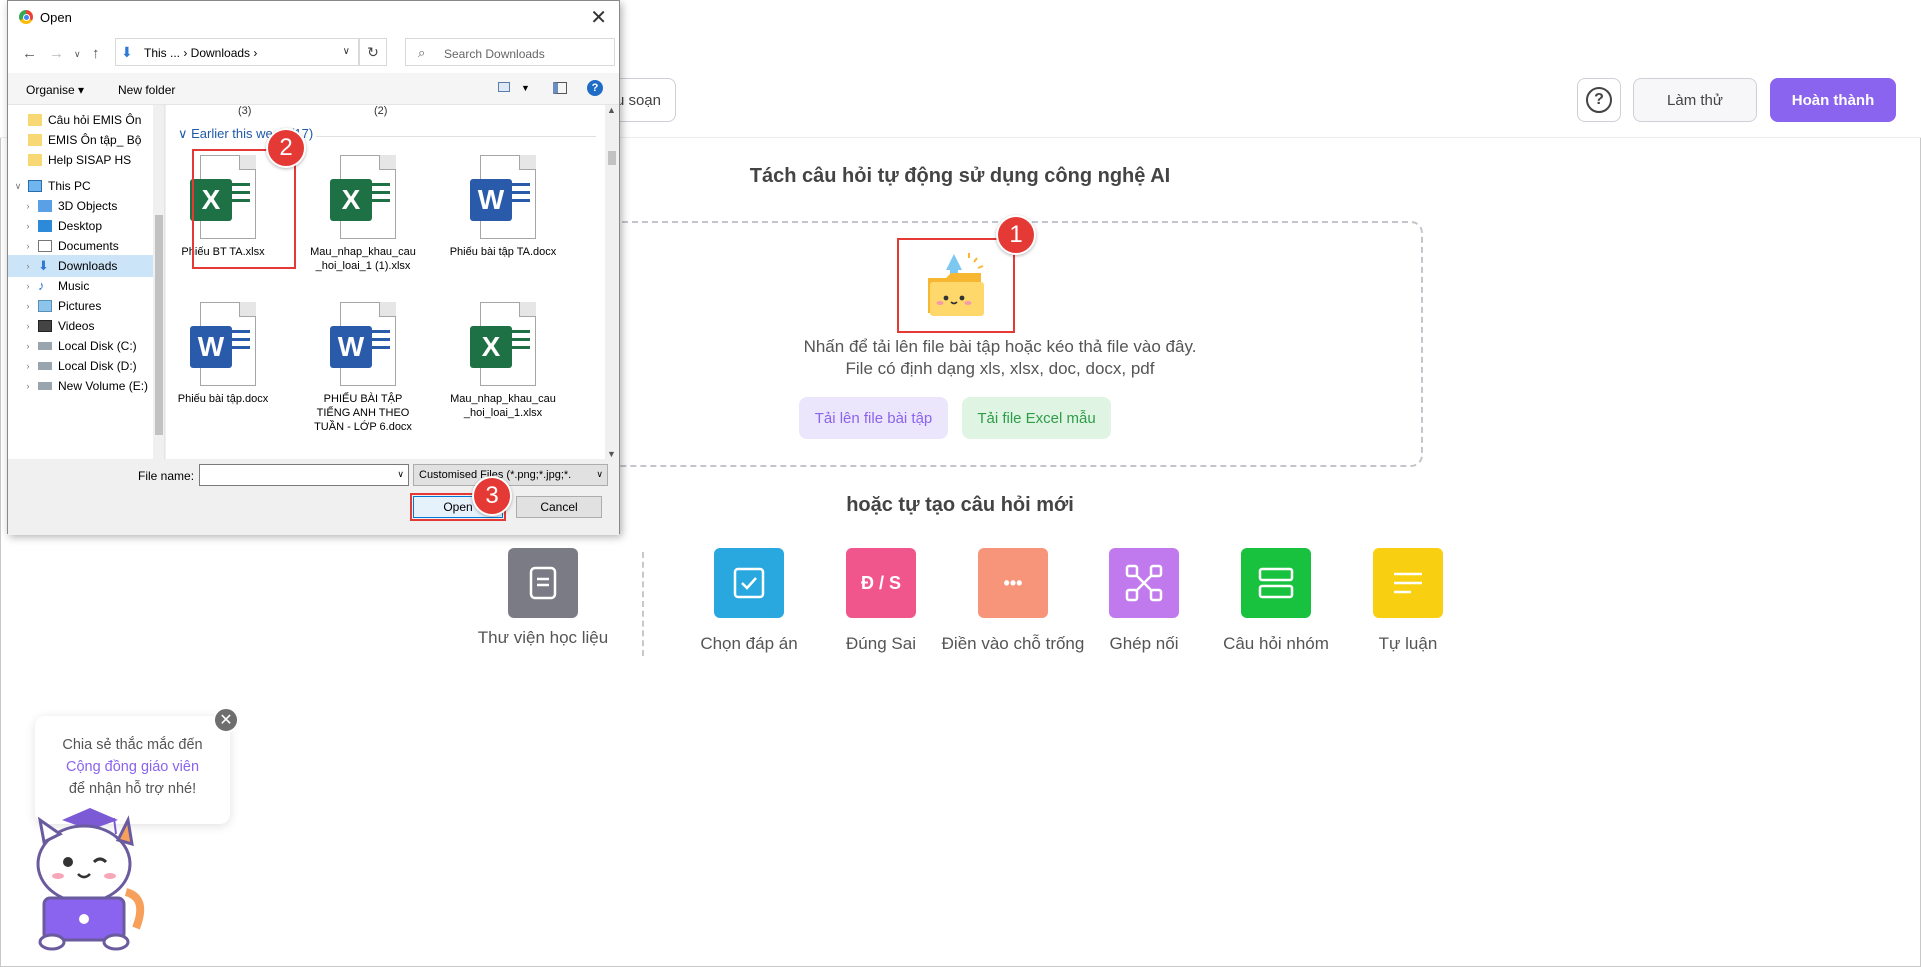  I want to click on preview-pane-icon, so click(560, 88).